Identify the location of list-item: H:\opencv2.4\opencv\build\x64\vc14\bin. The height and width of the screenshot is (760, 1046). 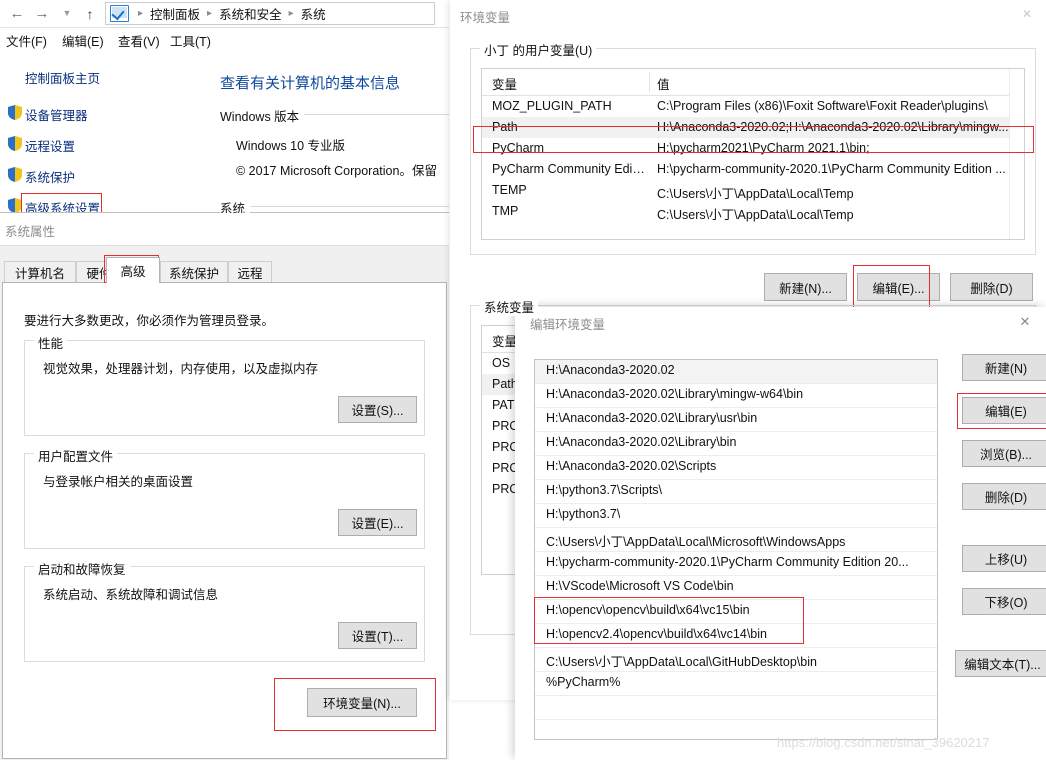
(736, 636).